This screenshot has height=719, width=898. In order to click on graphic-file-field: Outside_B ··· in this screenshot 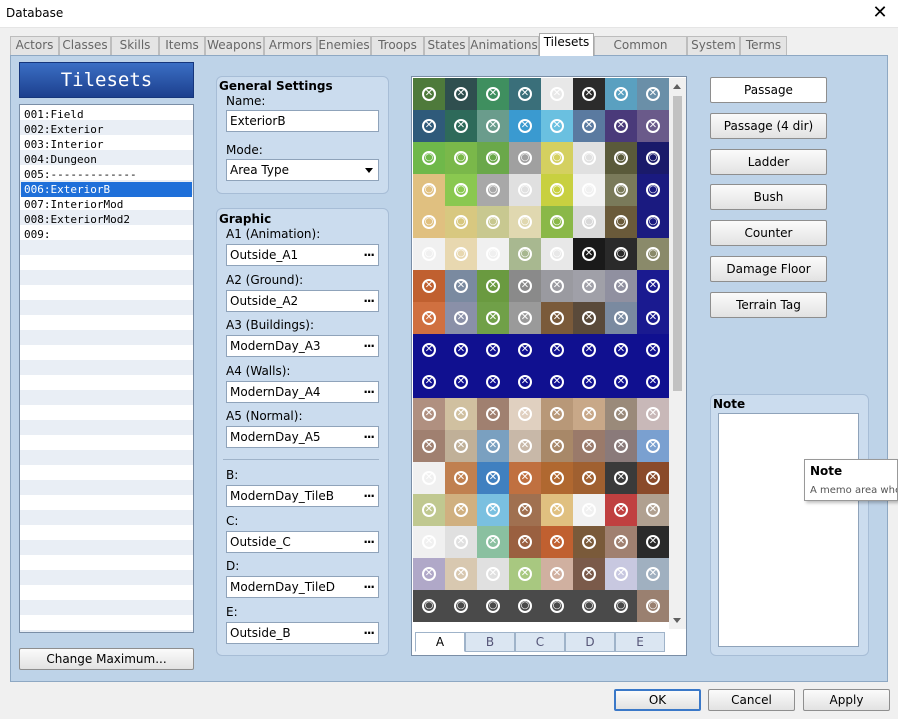, I will do `click(302, 632)`.